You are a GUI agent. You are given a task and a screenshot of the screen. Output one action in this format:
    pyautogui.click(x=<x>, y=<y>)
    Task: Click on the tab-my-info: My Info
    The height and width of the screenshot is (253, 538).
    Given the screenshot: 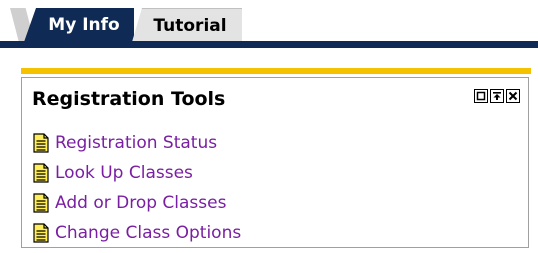 What is the action you would take?
    pyautogui.click(x=79, y=25)
    